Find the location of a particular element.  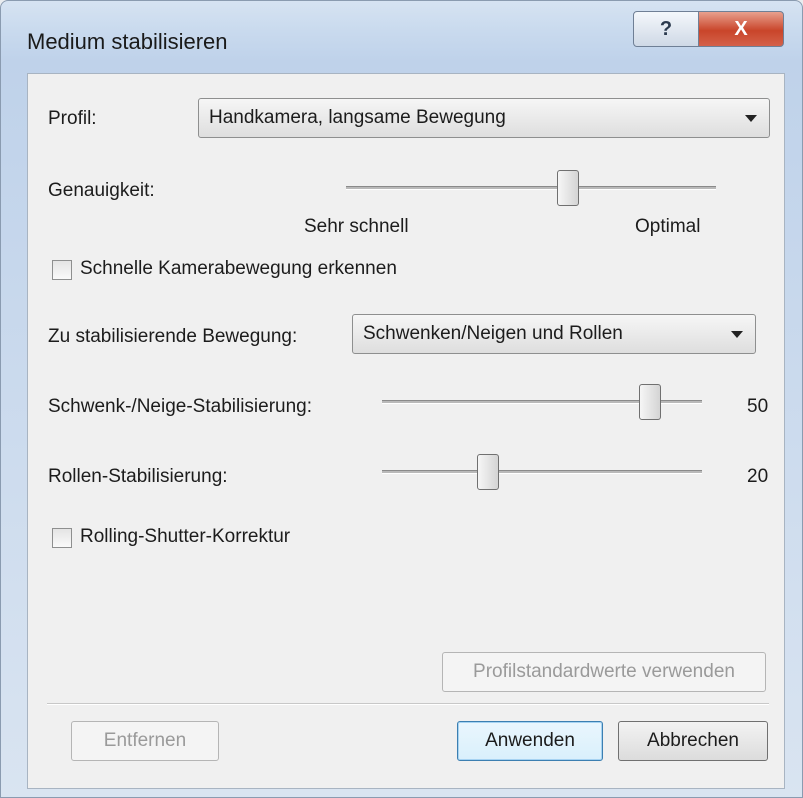

profile-dropdown-value: Handkamera, langsame Bewegung is located at coordinates (357, 117).